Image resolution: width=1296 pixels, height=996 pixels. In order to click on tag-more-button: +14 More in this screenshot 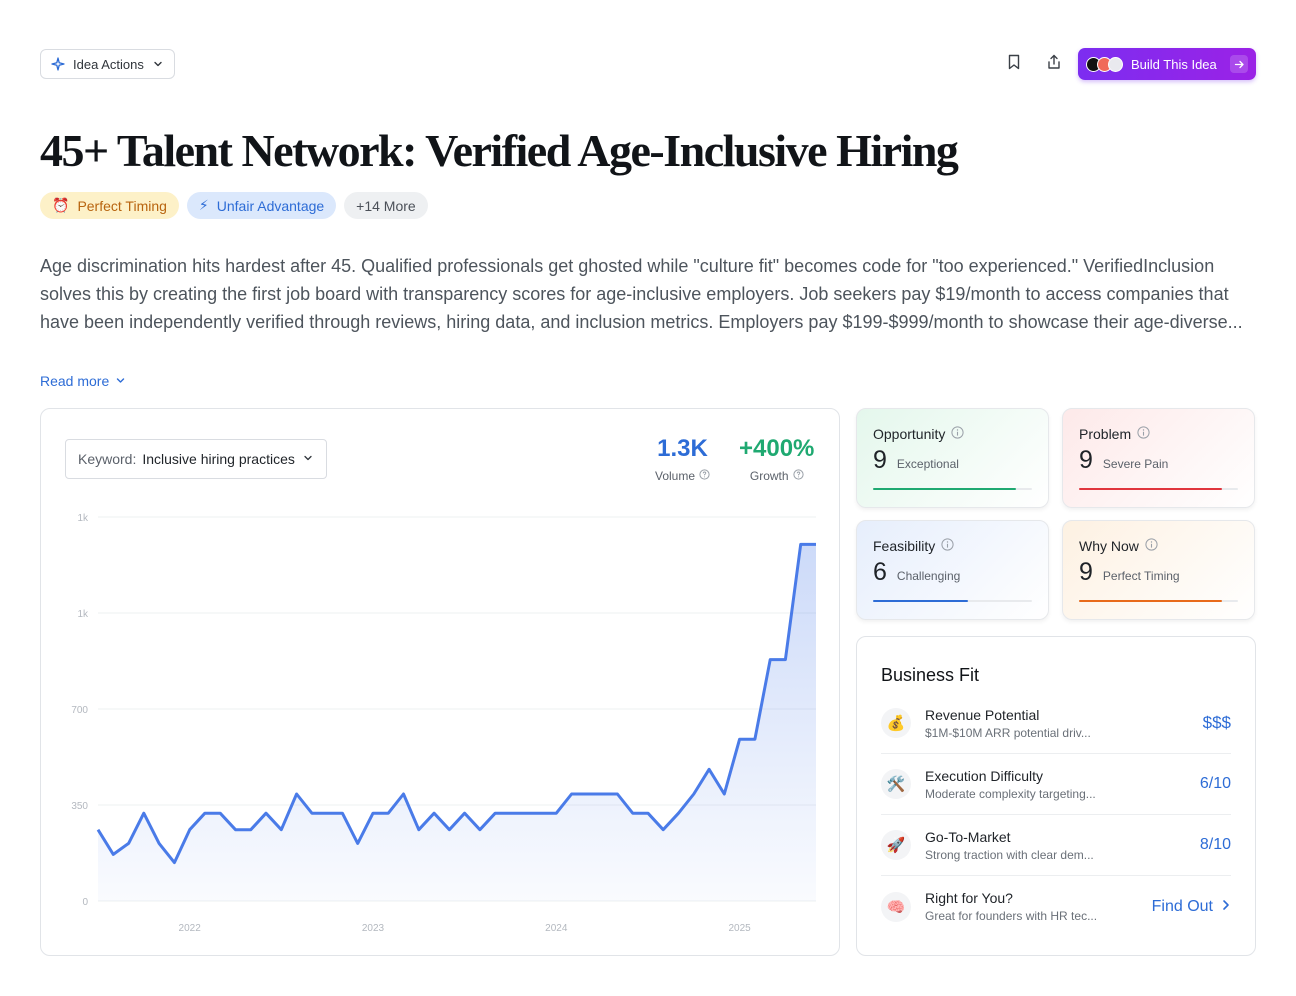, I will do `click(386, 205)`.